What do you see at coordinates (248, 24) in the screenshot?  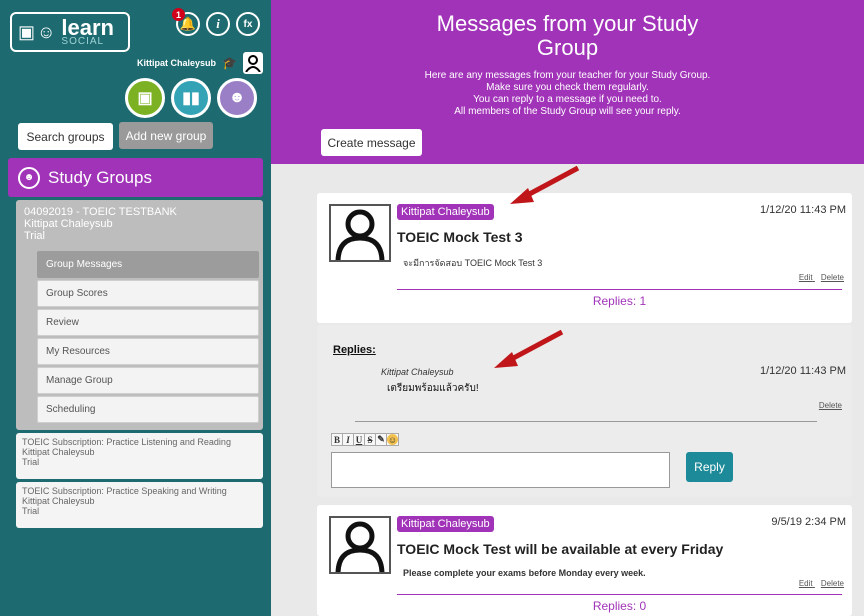 I see `fx-icon: fx` at bounding box center [248, 24].